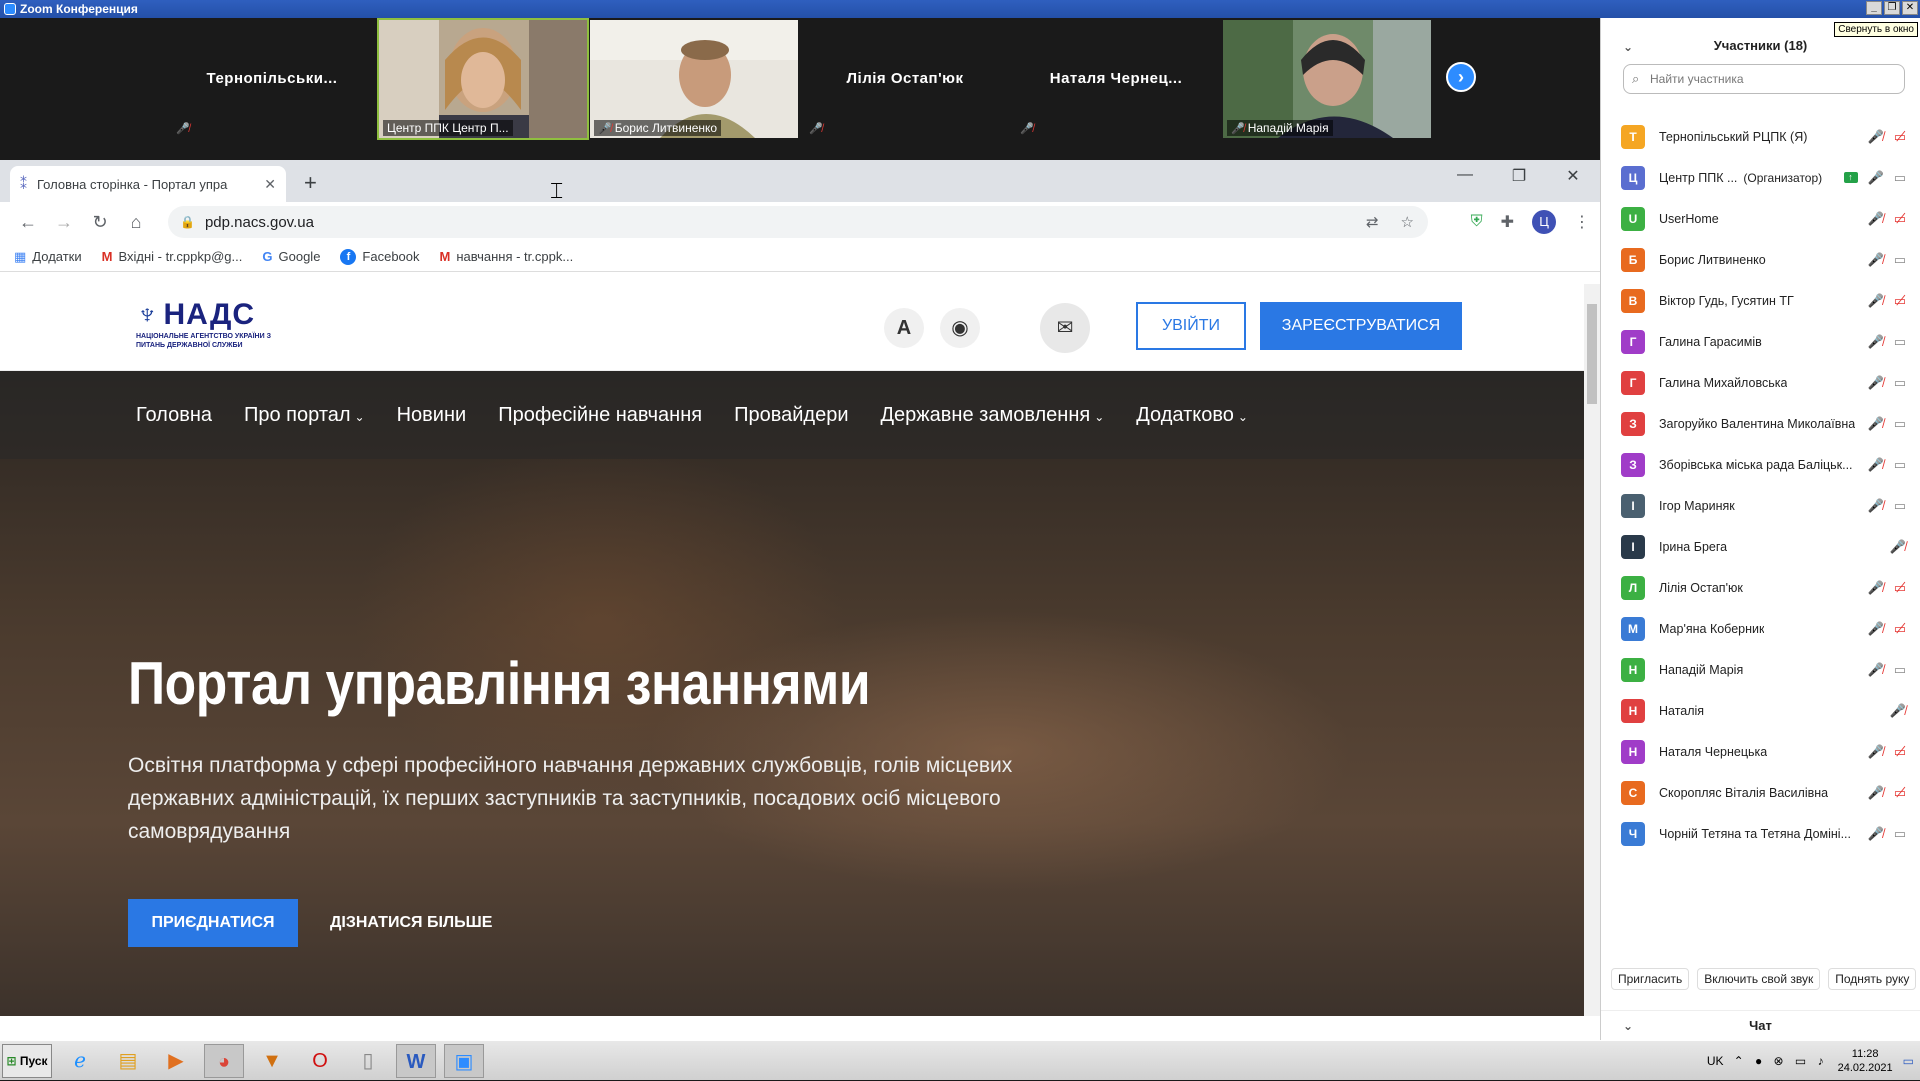 Image resolution: width=1920 pixels, height=1081 pixels. What do you see at coordinates (1760, 751) in the screenshot?
I see `participant-row: Н Наталя Чернецька 🎤̸ ▭̸` at bounding box center [1760, 751].